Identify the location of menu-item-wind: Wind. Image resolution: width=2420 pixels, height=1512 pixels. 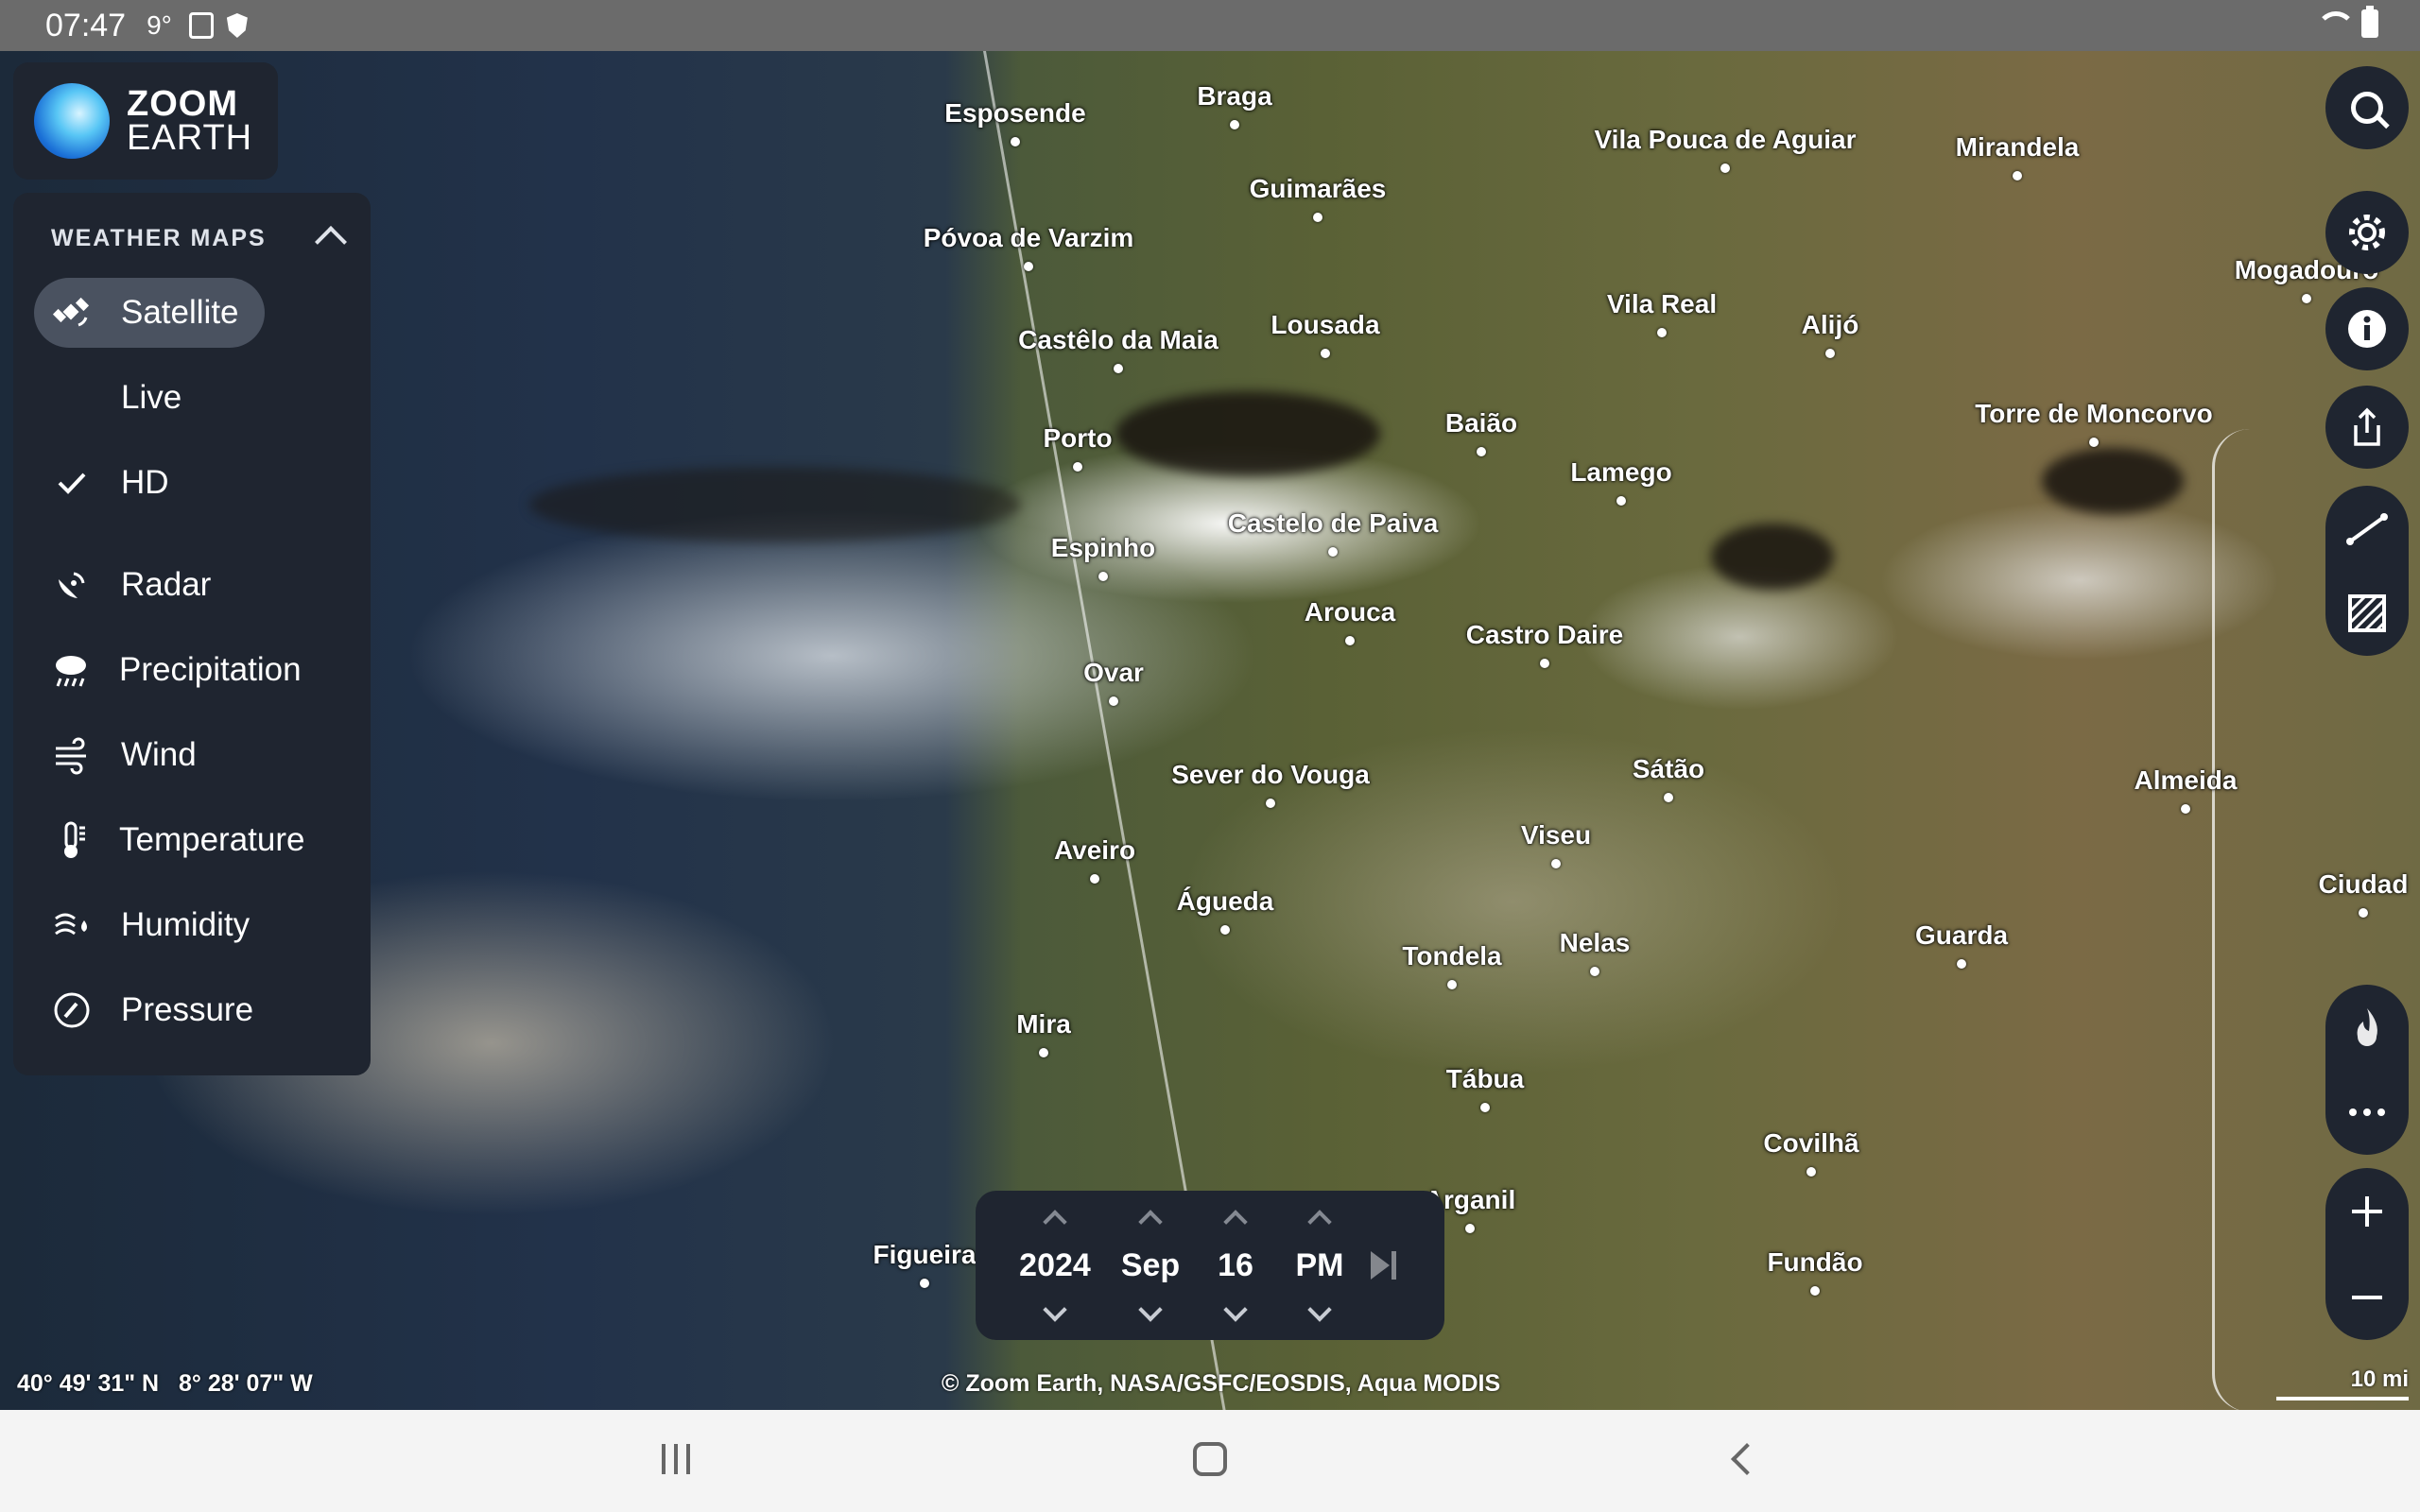
(149, 755).